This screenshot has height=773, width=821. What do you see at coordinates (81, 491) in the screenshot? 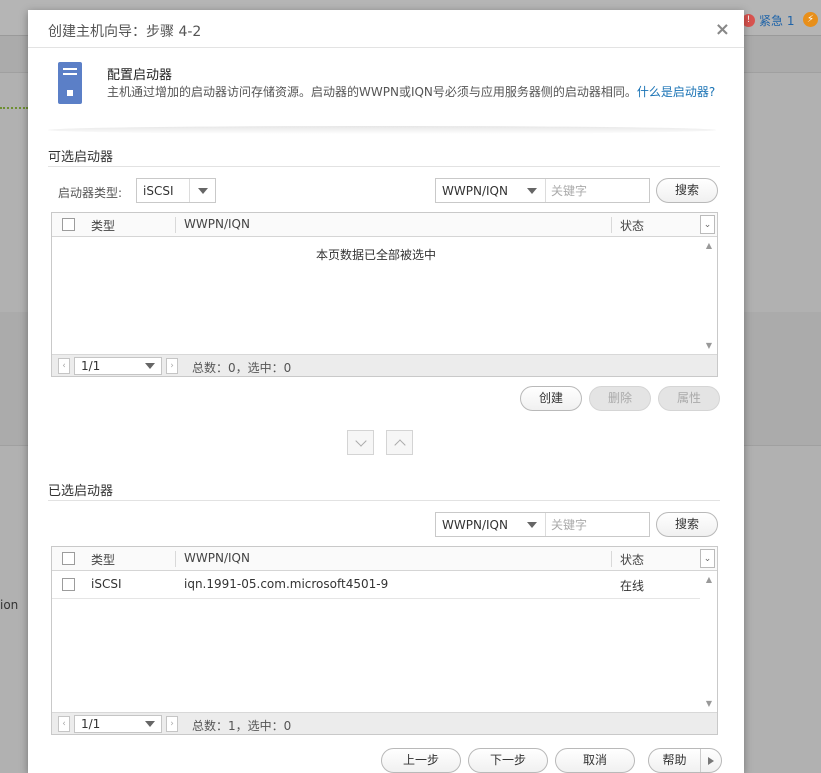
I see `selected-initiators-title: 已选启动器` at bounding box center [81, 491].